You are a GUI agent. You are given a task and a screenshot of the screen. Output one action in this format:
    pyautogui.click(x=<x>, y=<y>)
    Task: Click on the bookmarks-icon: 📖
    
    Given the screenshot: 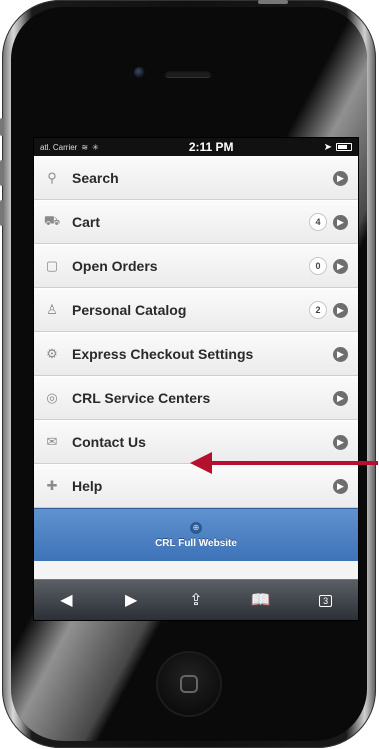 What is the action you would take?
    pyautogui.click(x=261, y=600)
    